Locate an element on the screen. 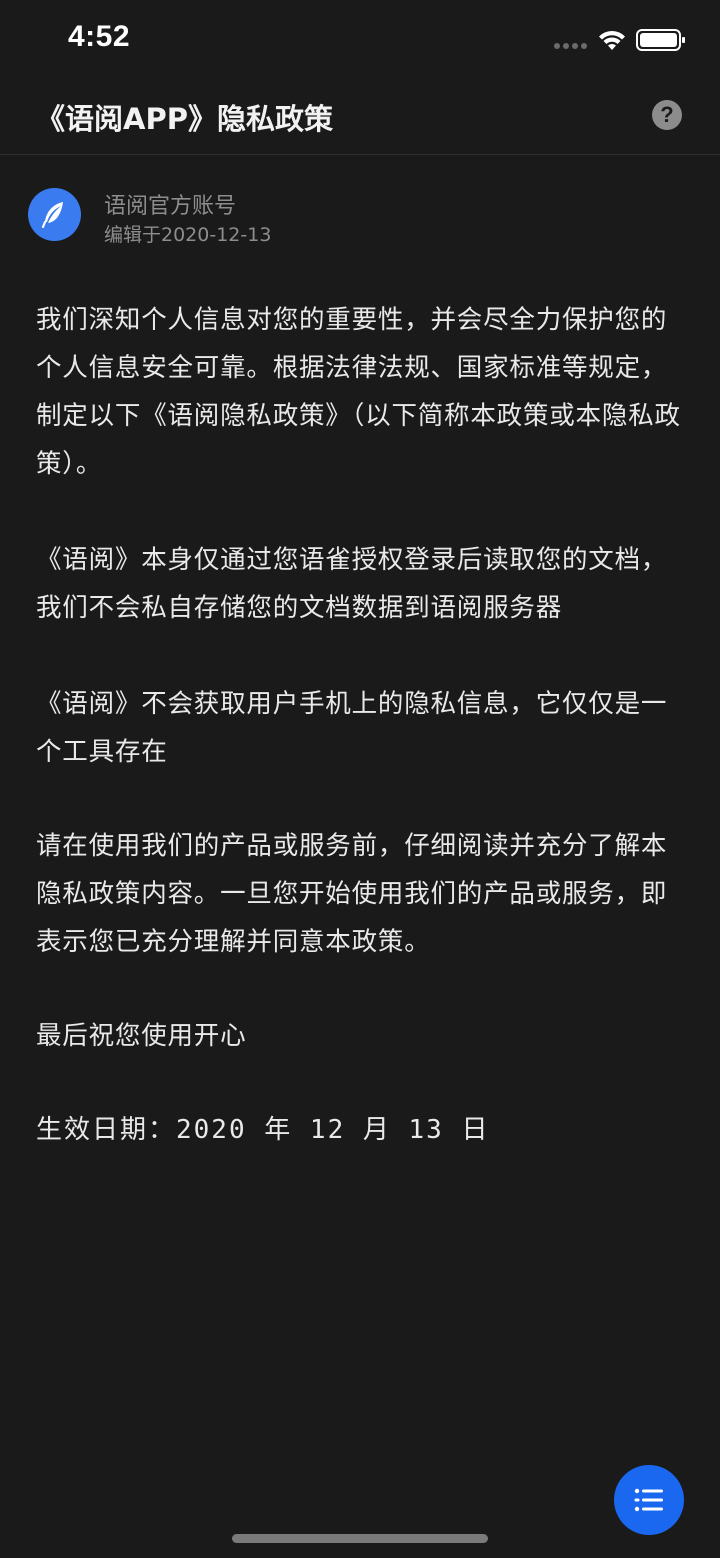  avatar is located at coordinates (54, 214).